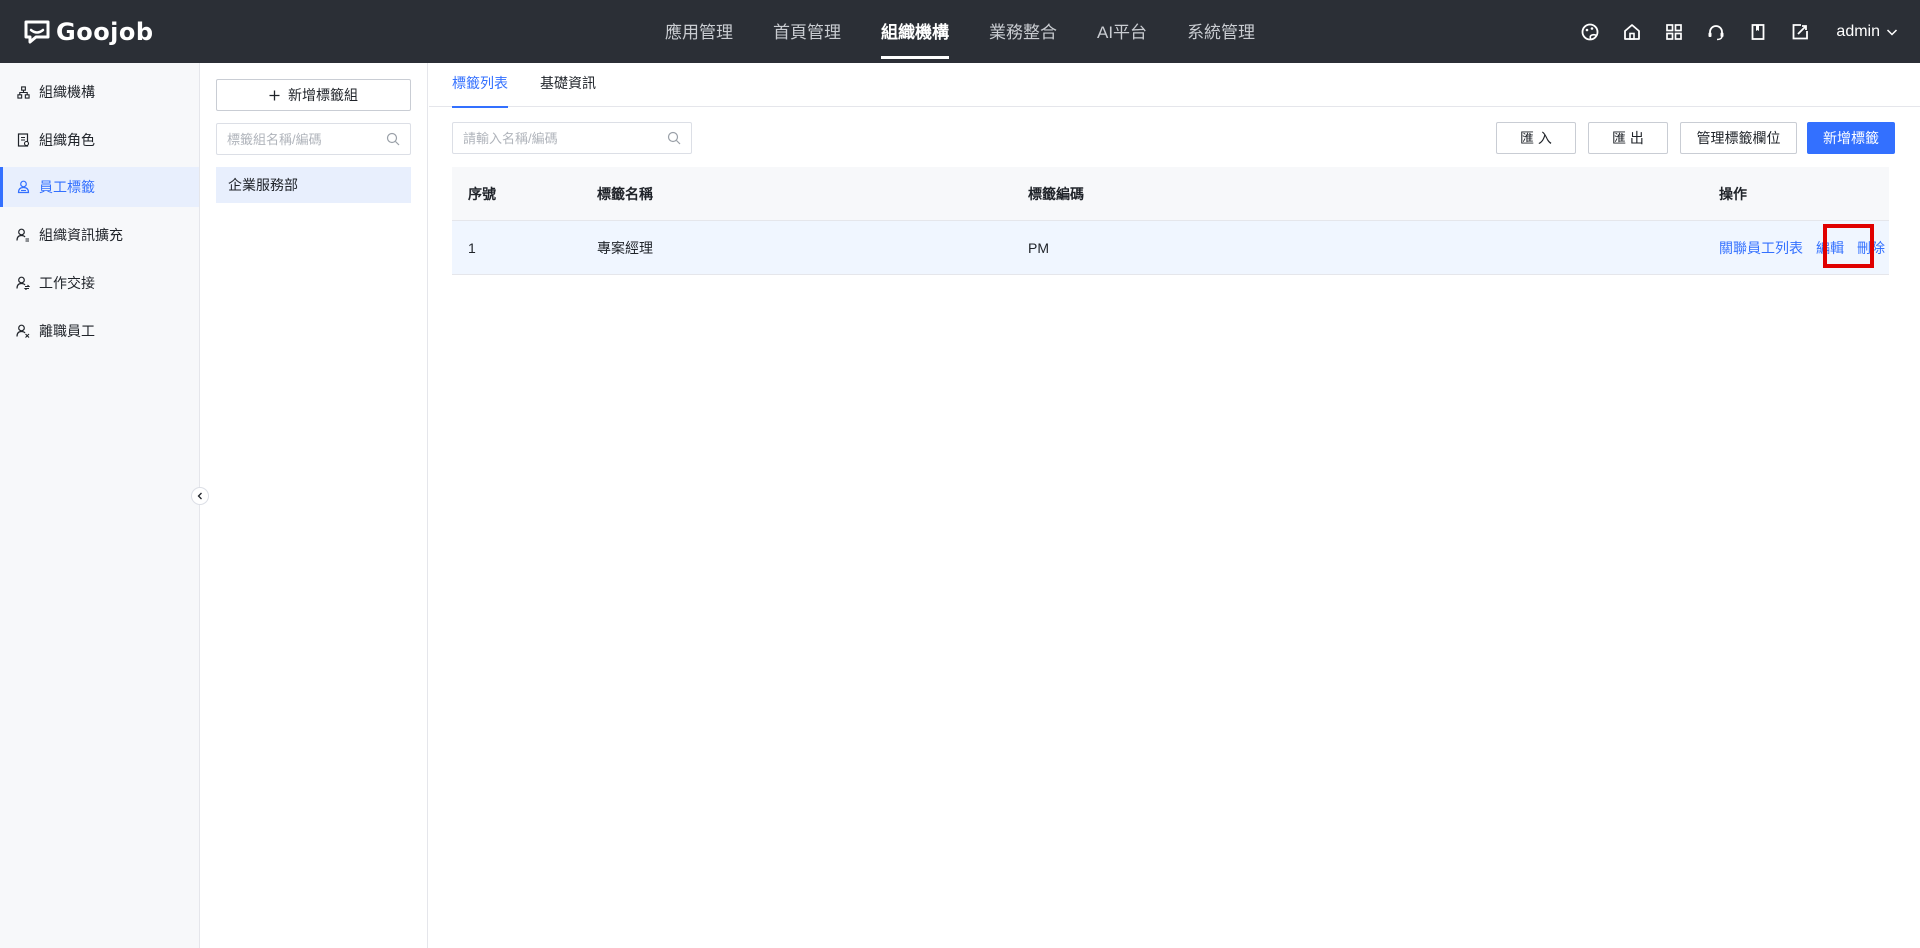 Image resolution: width=1920 pixels, height=948 pixels. I want to click on sidebar-collapse-button, so click(200, 496).